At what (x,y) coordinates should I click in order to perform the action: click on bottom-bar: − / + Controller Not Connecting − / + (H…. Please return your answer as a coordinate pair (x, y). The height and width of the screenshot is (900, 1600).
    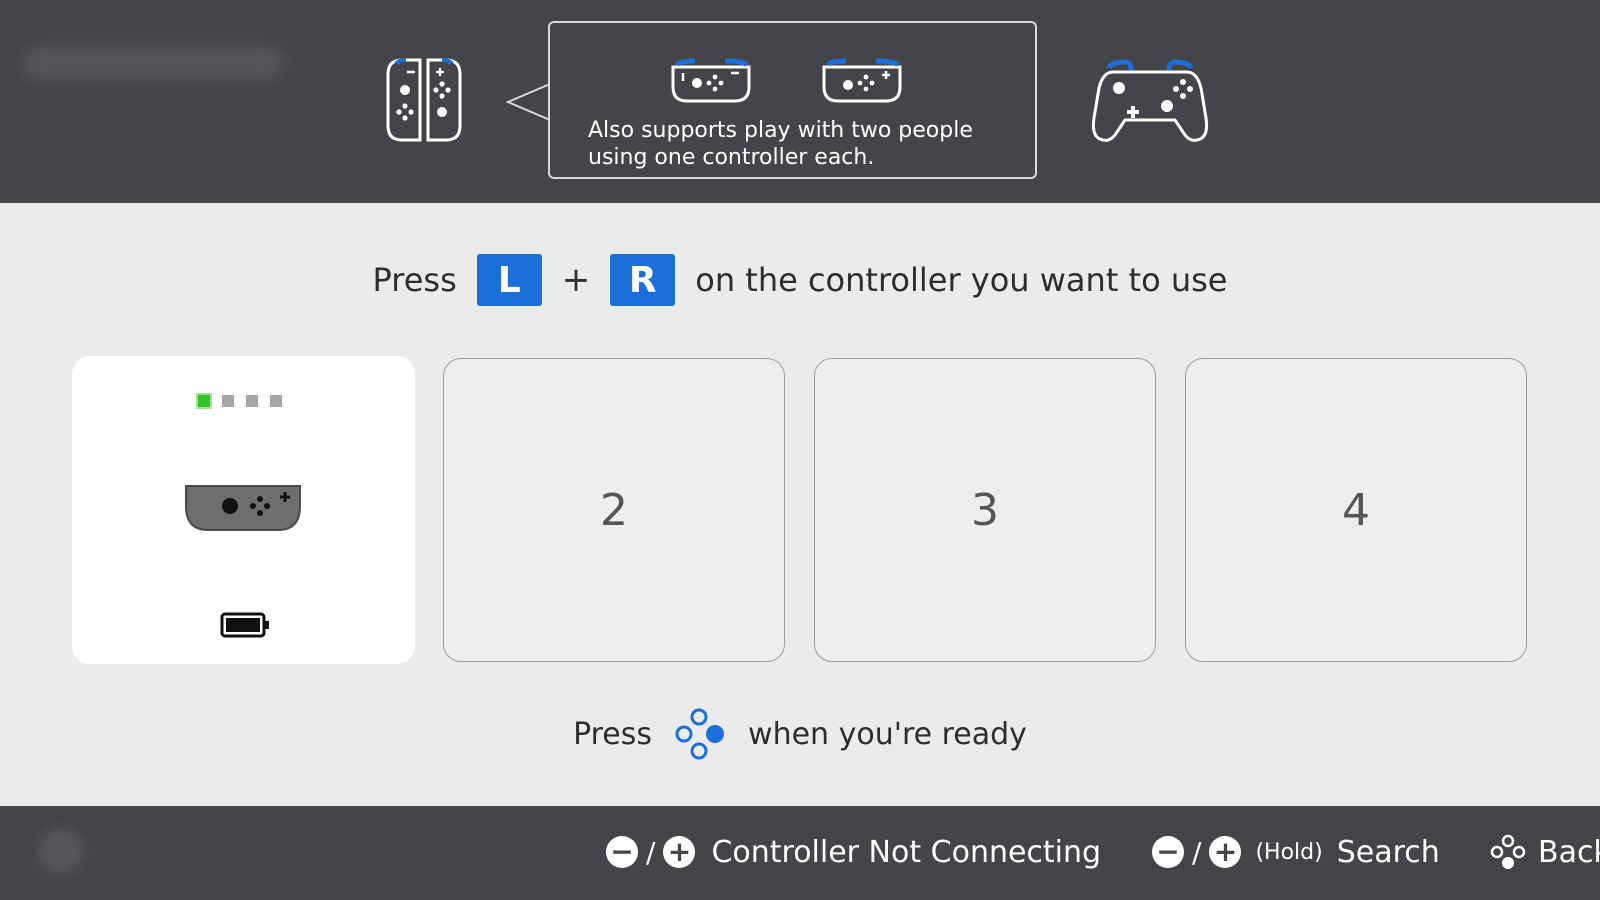
    Looking at the image, I should click on (800, 853).